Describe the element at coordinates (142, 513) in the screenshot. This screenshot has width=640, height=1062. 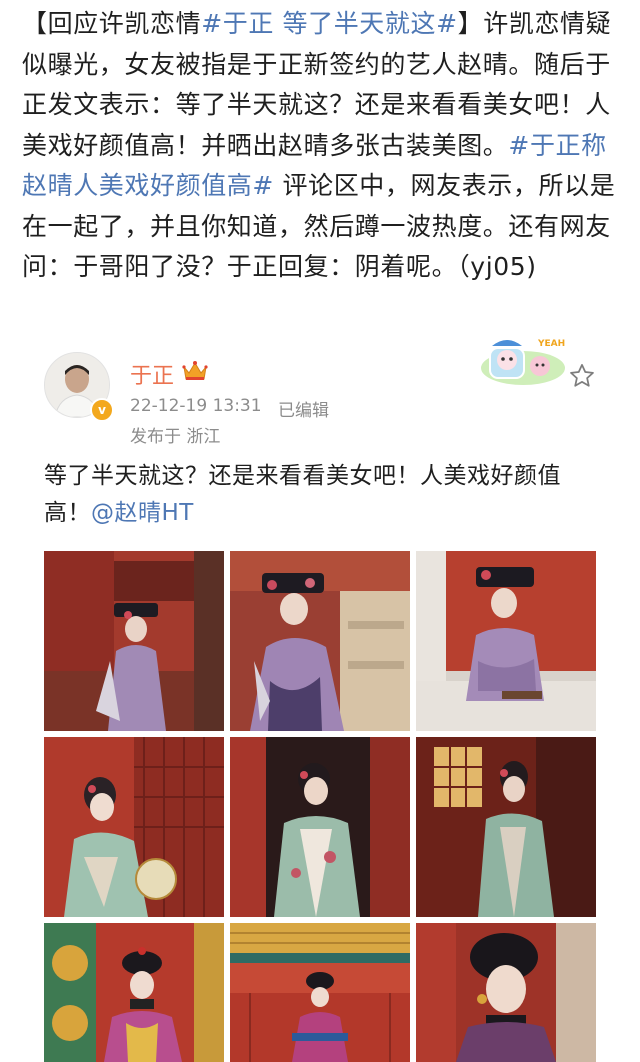
I see `mention-link: @赵晴HT` at that location.